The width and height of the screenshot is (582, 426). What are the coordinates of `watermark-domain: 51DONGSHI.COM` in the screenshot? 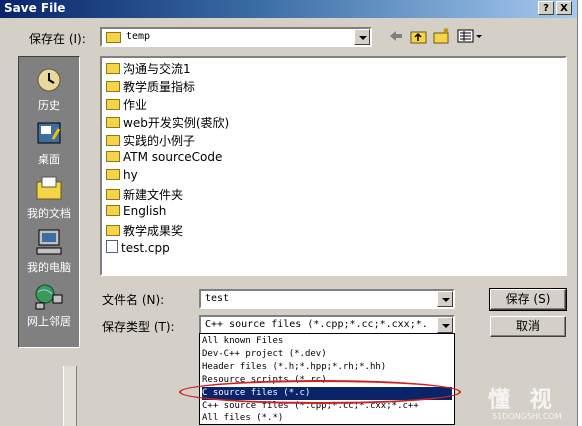 It's located at (527, 416).